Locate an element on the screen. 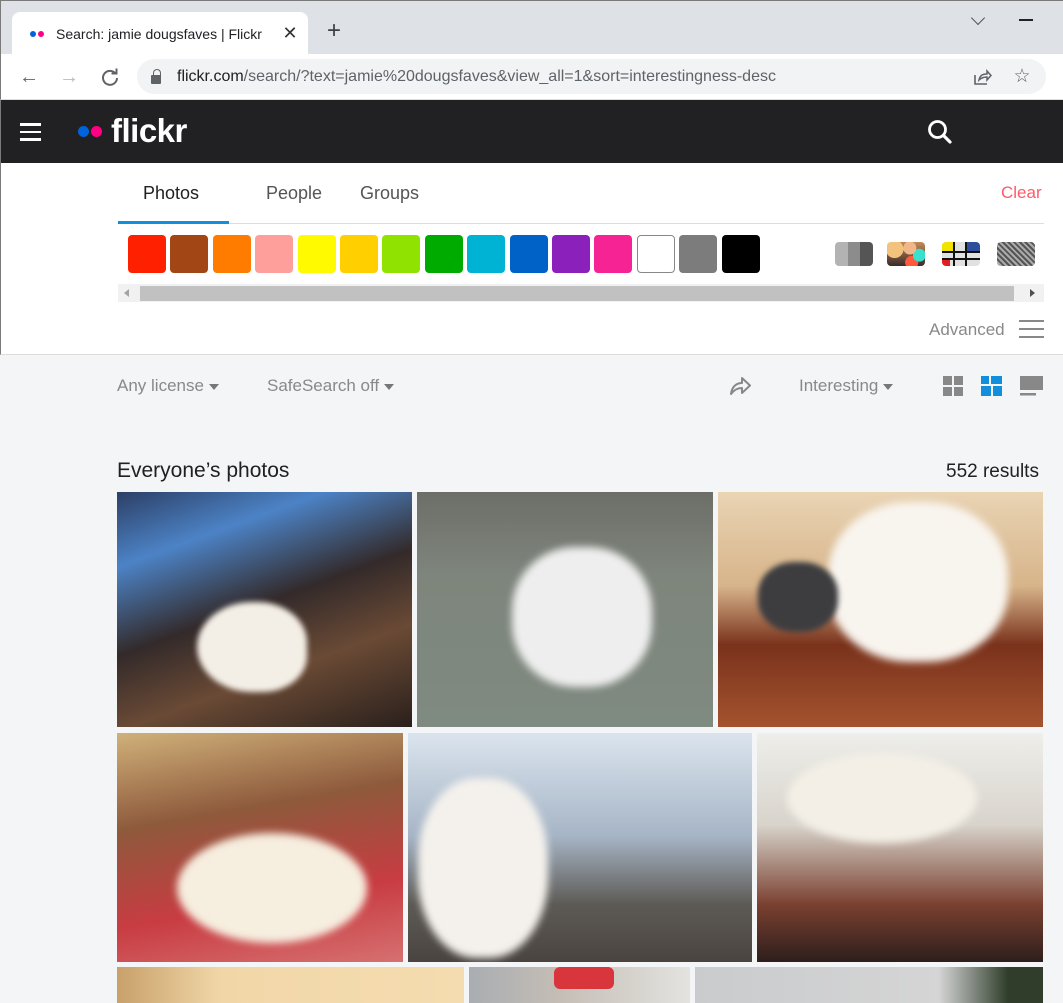 Image resolution: width=1063 pixels, height=1003 pixels. color-swatch-green is located at coordinates (401, 254).